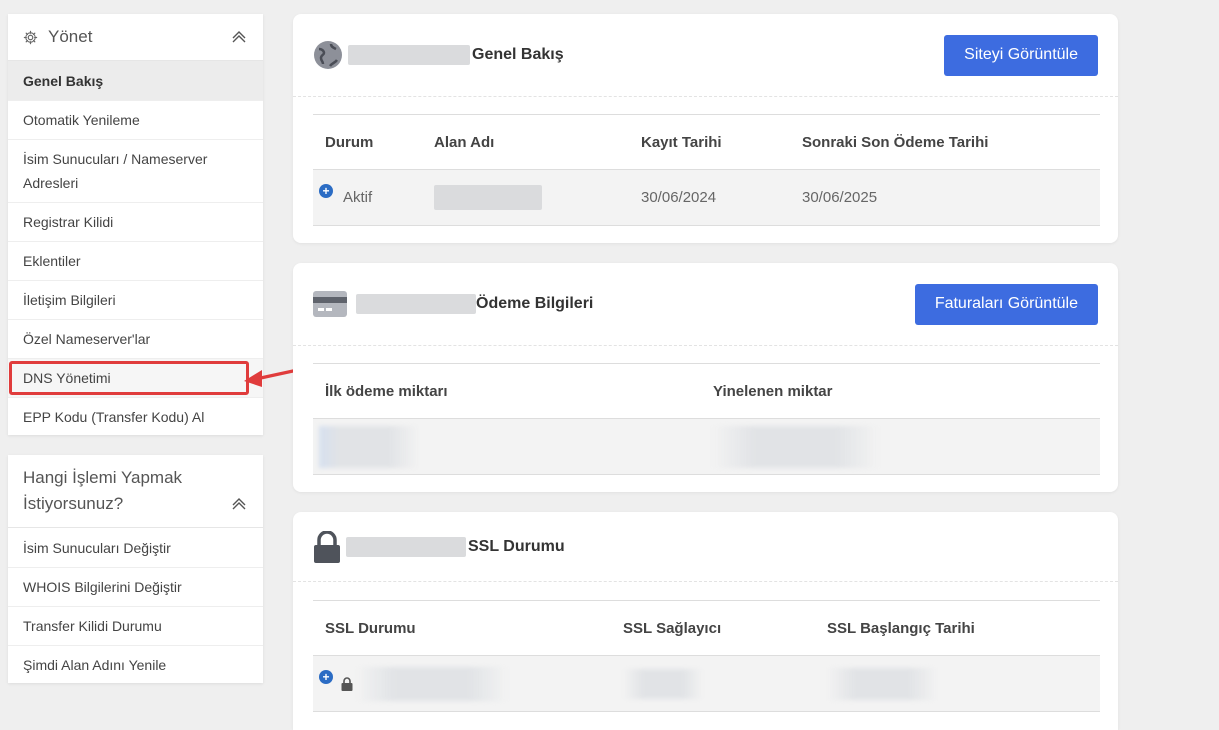 The height and width of the screenshot is (730, 1219). What do you see at coordinates (535, 303) in the screenshot?
I see `billing-title: Ödeme Bilgileri` at bounding box center [535, 303].